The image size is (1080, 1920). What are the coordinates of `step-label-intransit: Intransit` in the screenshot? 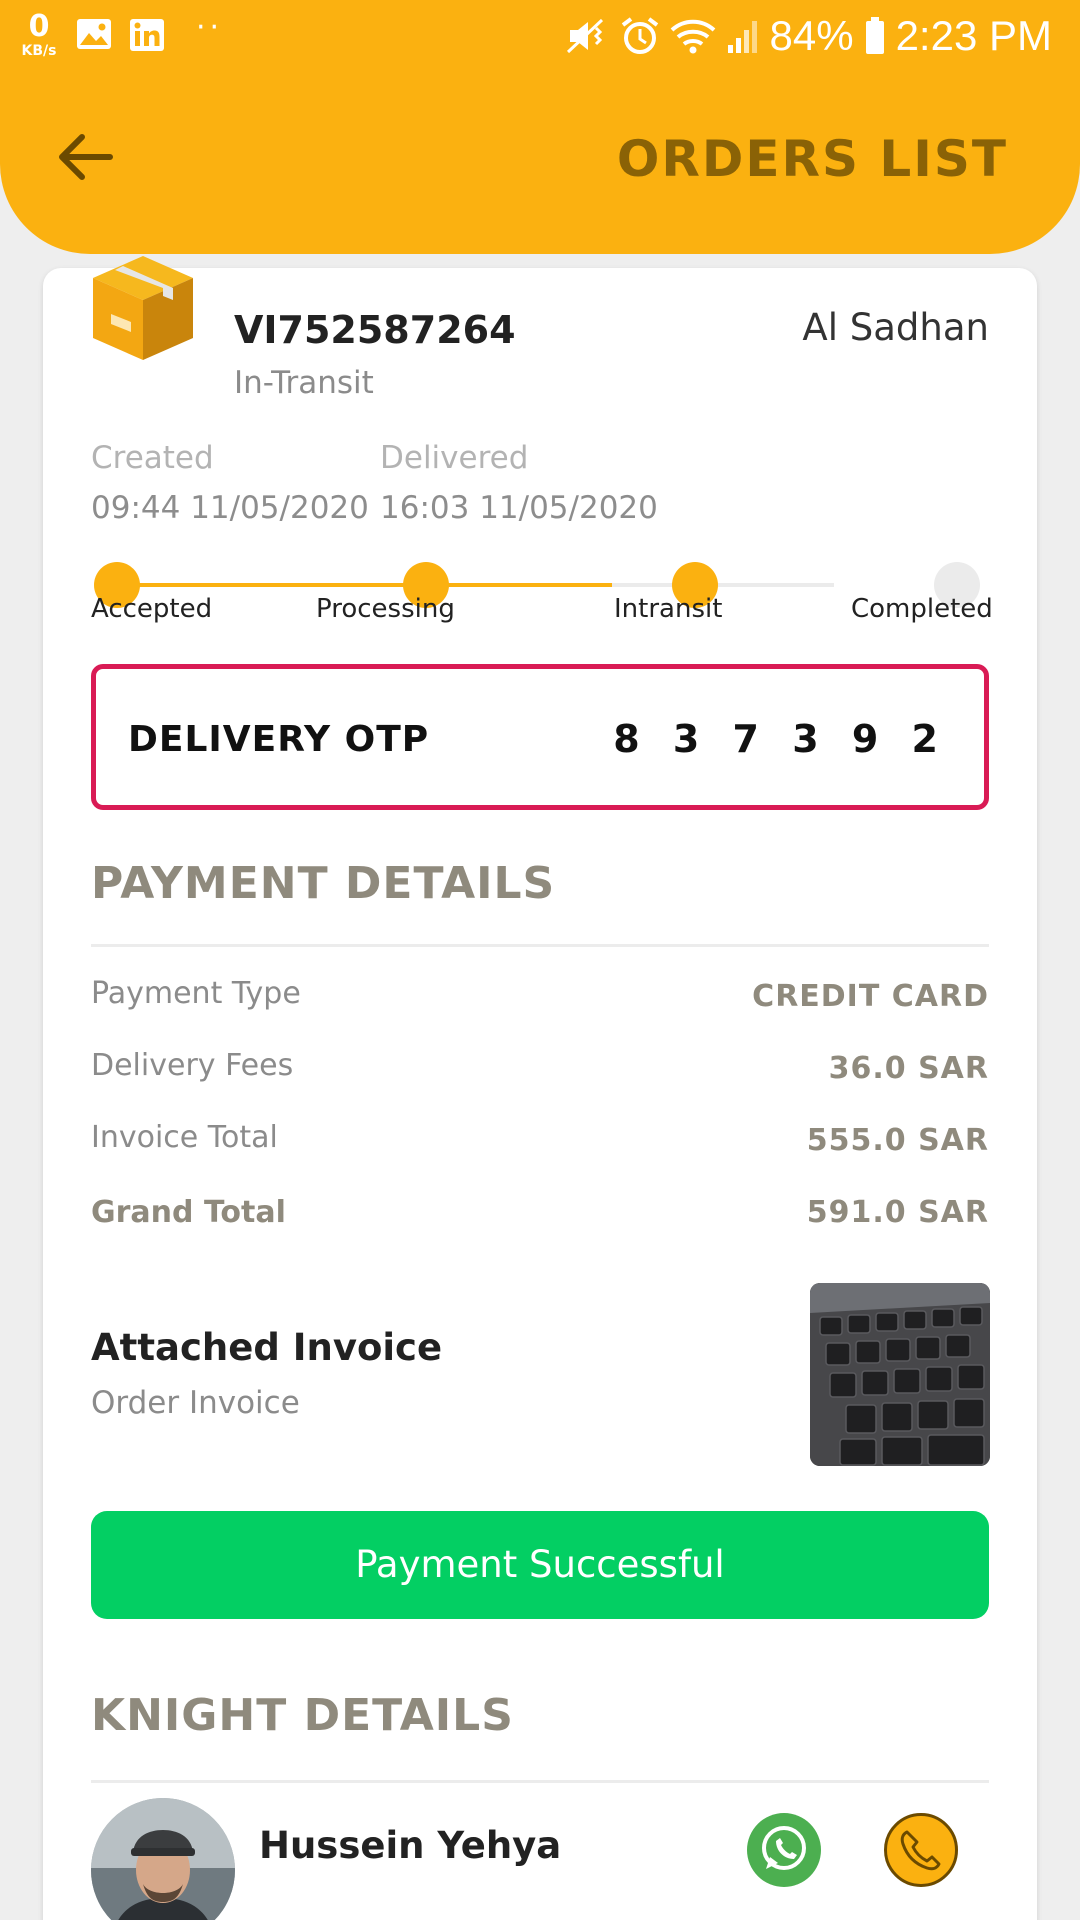 It's located at (668, 609).